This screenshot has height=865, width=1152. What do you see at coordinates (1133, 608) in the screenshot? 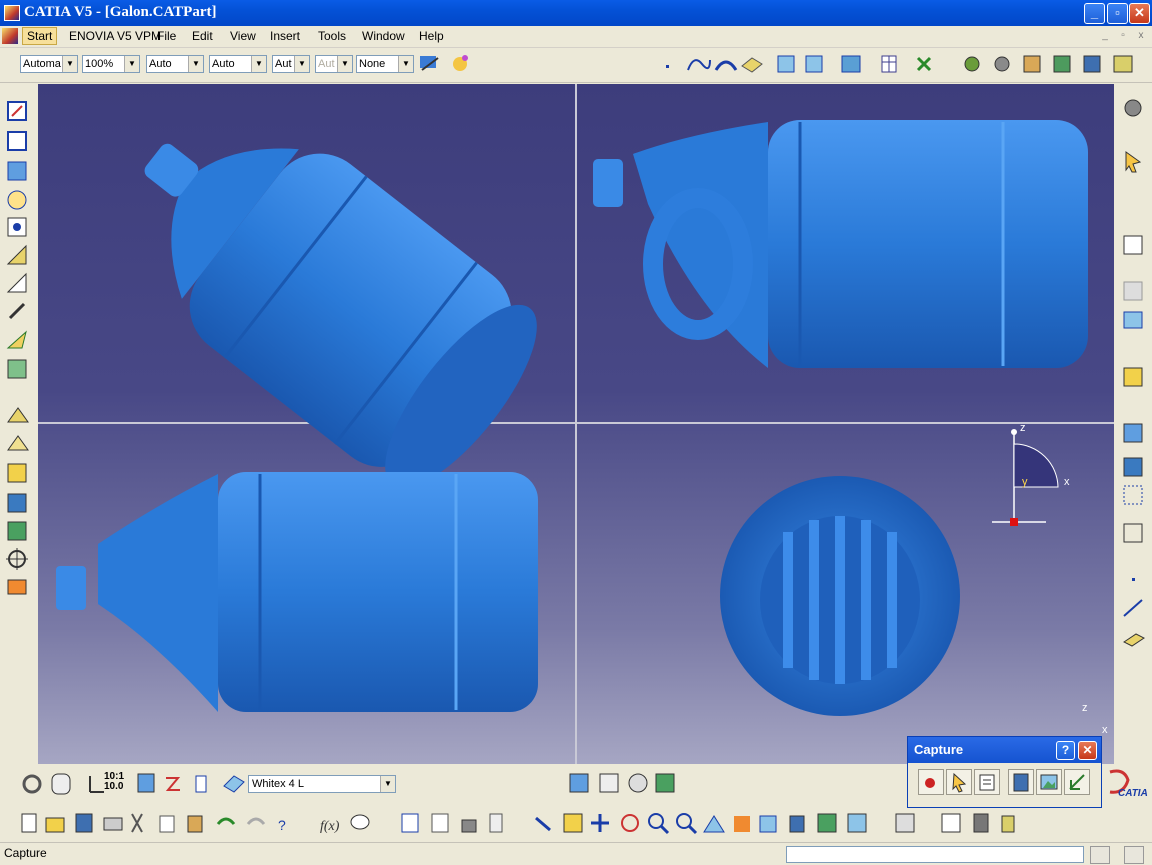
I see `line-icon` at bounding box center [1133, 608].